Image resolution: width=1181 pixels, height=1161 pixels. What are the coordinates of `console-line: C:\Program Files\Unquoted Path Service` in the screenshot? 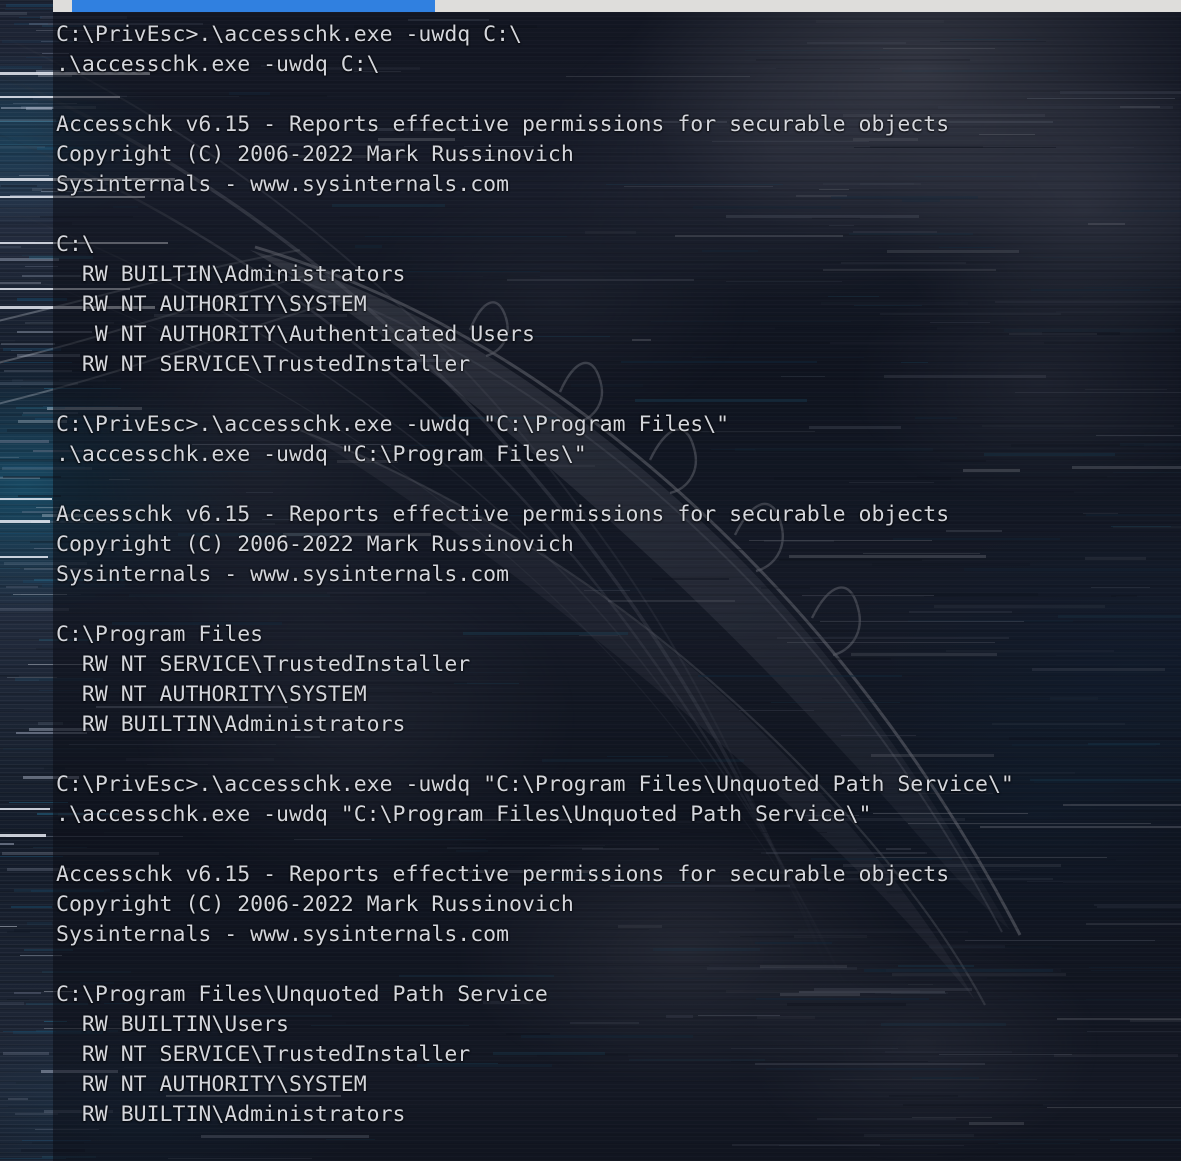 It's located at (302, 994).